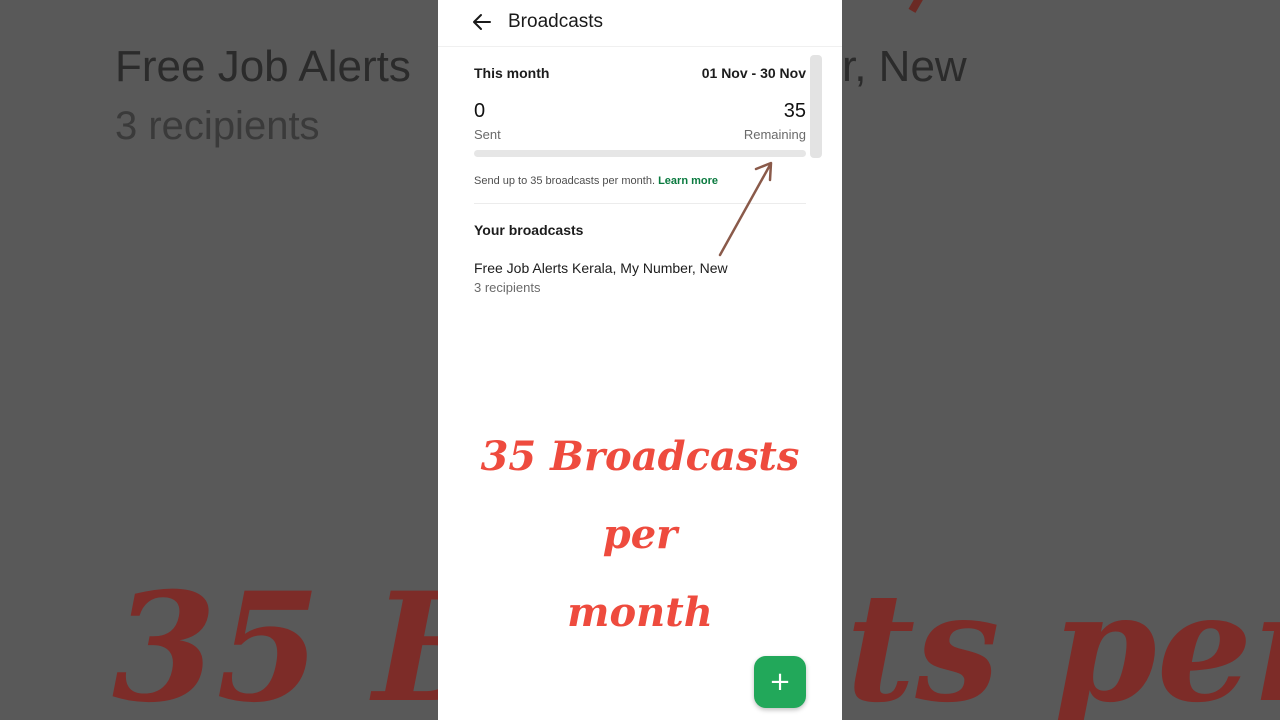 Image resolution: width=1280 pixels, height=720 pixels. I want to click on overlay-caption: 35 Broadcasts per month, so click(640, 535).